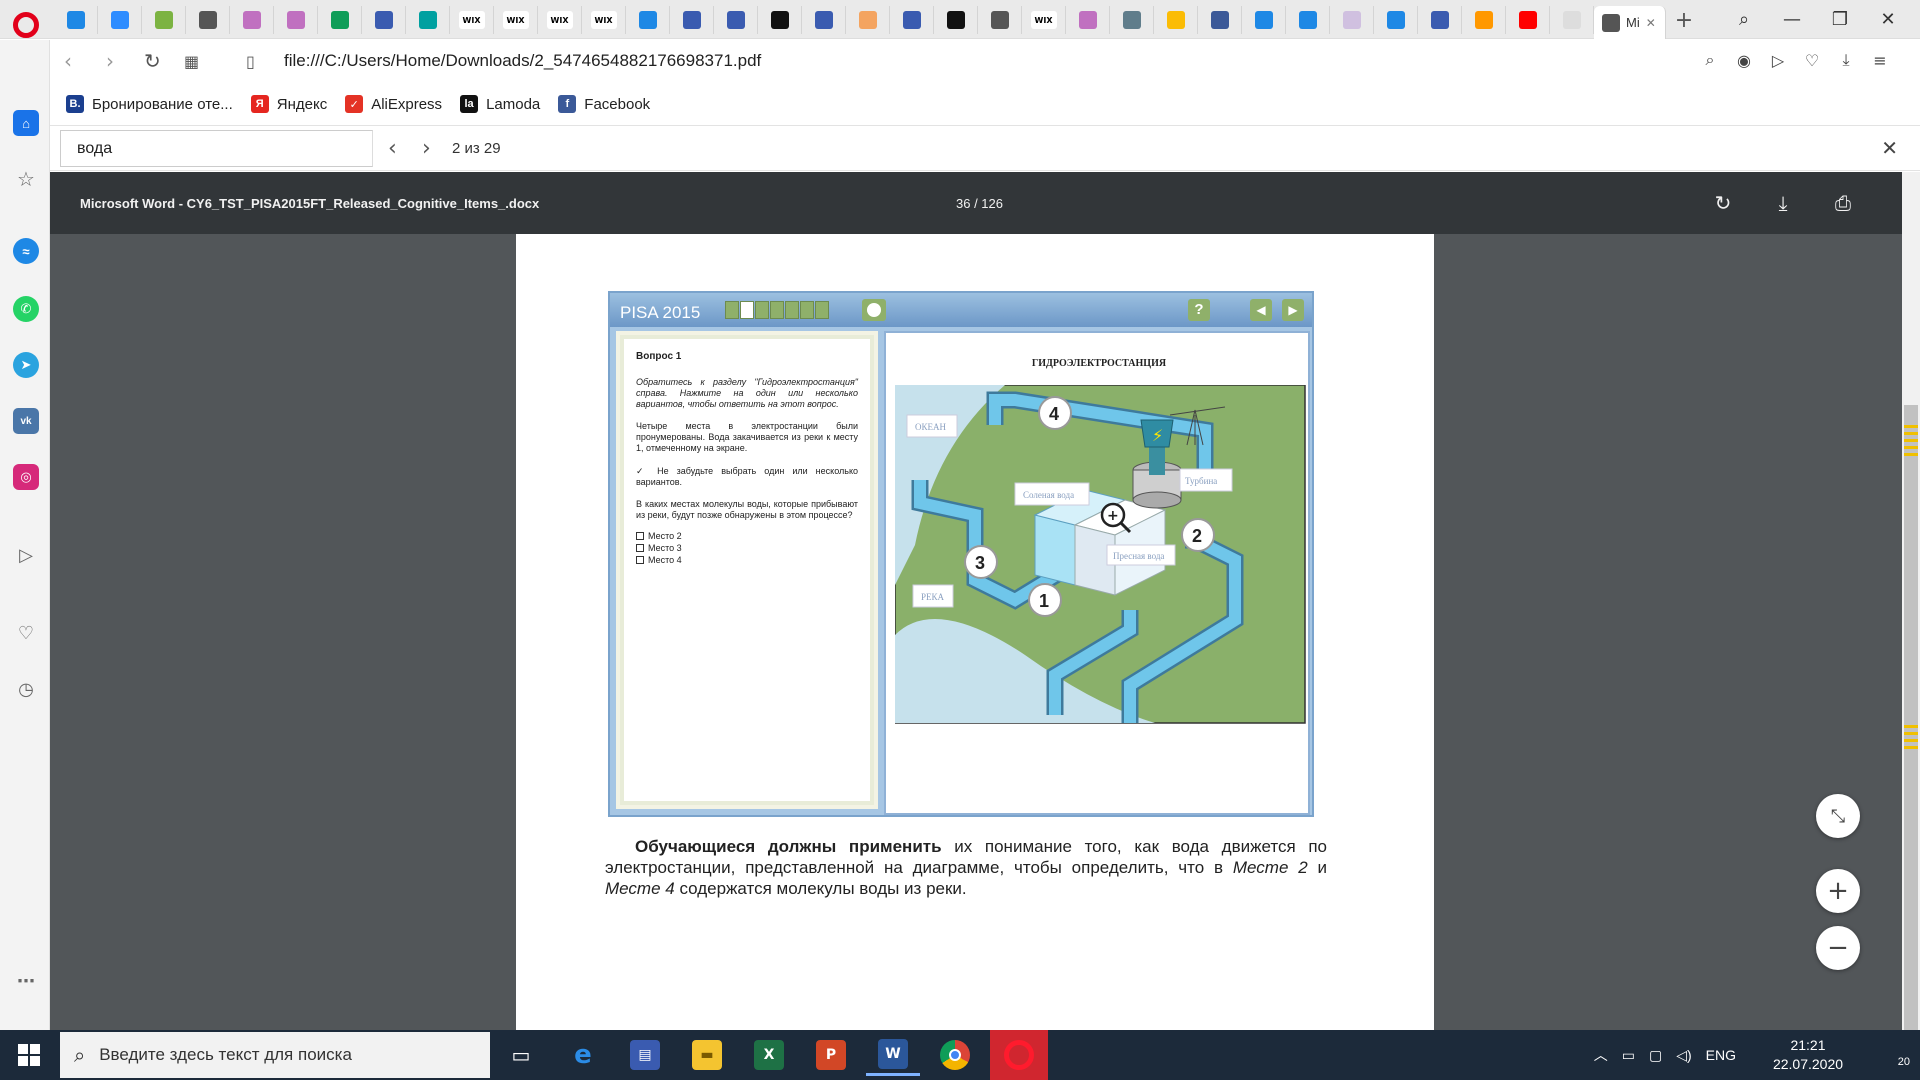 The height and width of the screenshot is (1080, 1920). I want to click on task-view-button: ▭, so click(521, 1055).